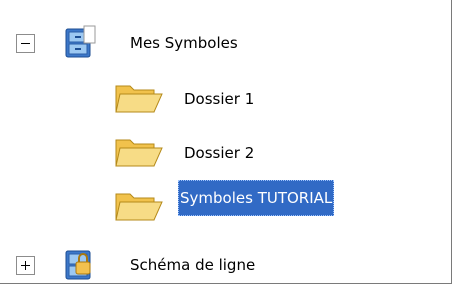 The height and width of the screenshot is (288, 452). What do you see at coordinates (81, 267) in the screenshot?
I see `locked-cabinet-icon` at bounding box center [81, 267].